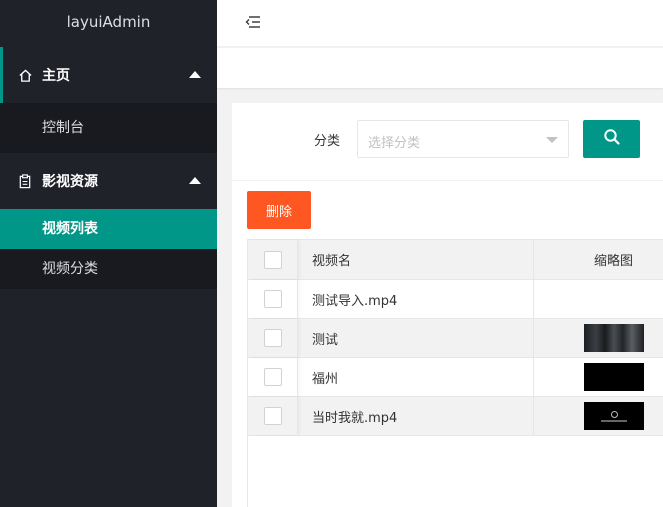 This screenshot has width=663, height=507. I want to click on table-header-row: 视频名 缩略图, so click(455, 260).